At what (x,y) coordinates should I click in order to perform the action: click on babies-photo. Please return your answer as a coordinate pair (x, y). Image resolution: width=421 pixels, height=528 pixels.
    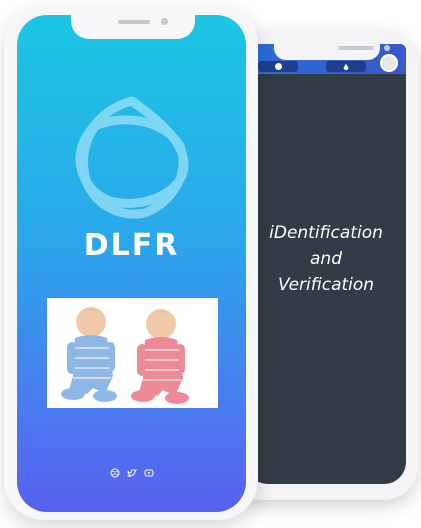
    Looking at the image, I should click on (132, 353).